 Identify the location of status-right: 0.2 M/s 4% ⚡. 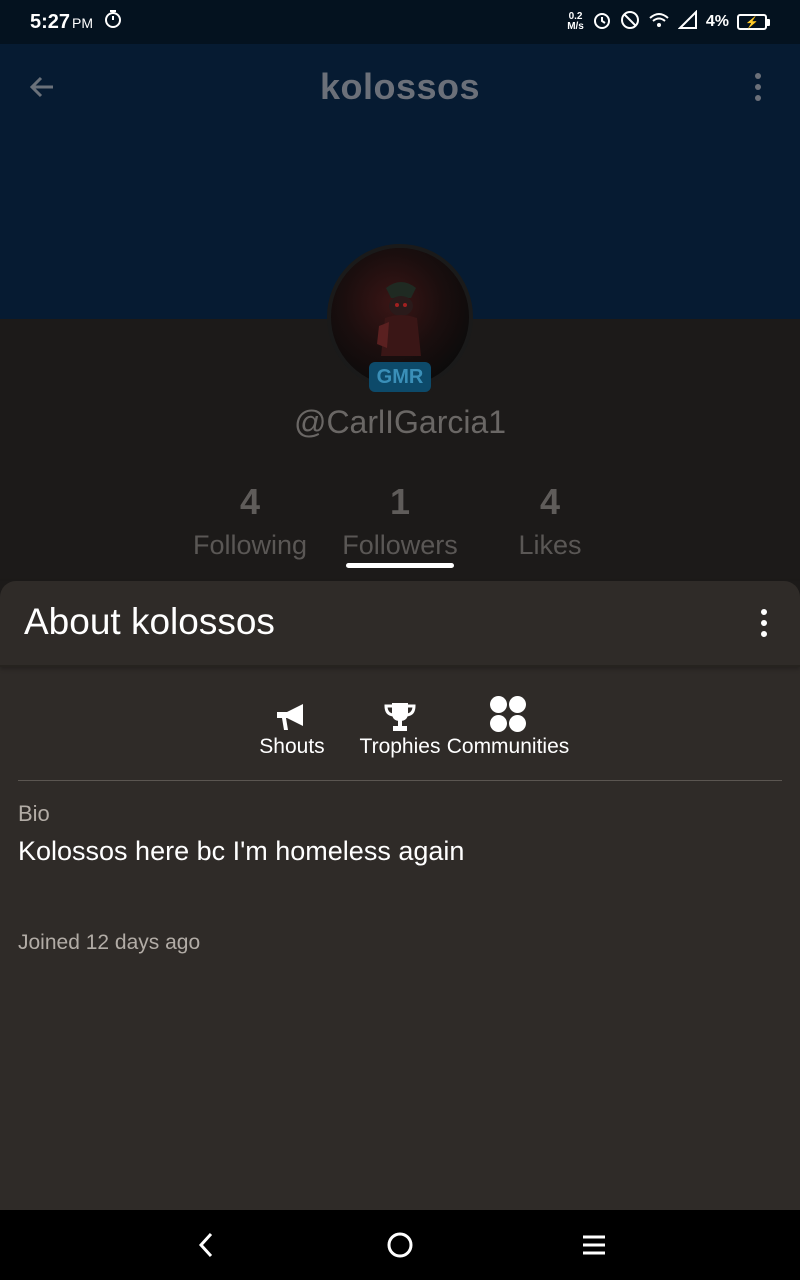
(668, 22).